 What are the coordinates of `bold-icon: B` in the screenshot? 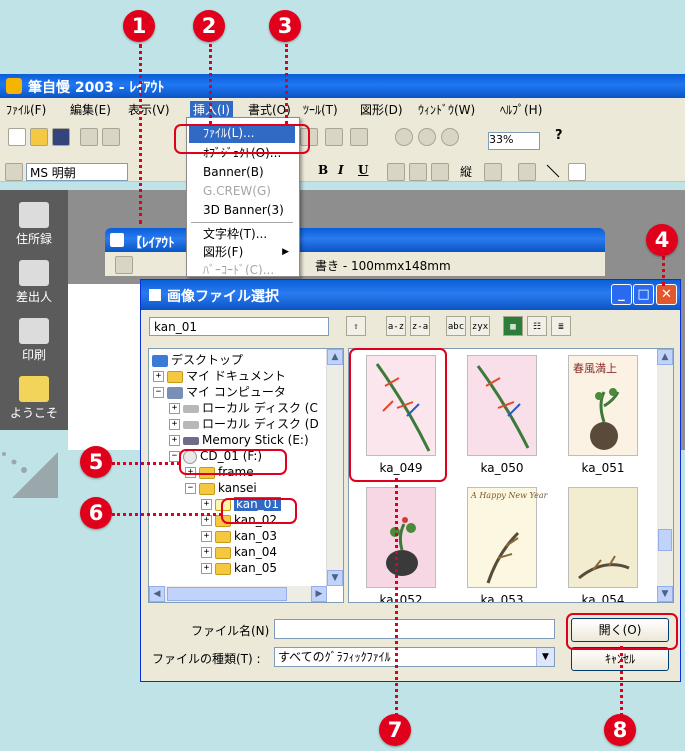 It's located at (326, 171).